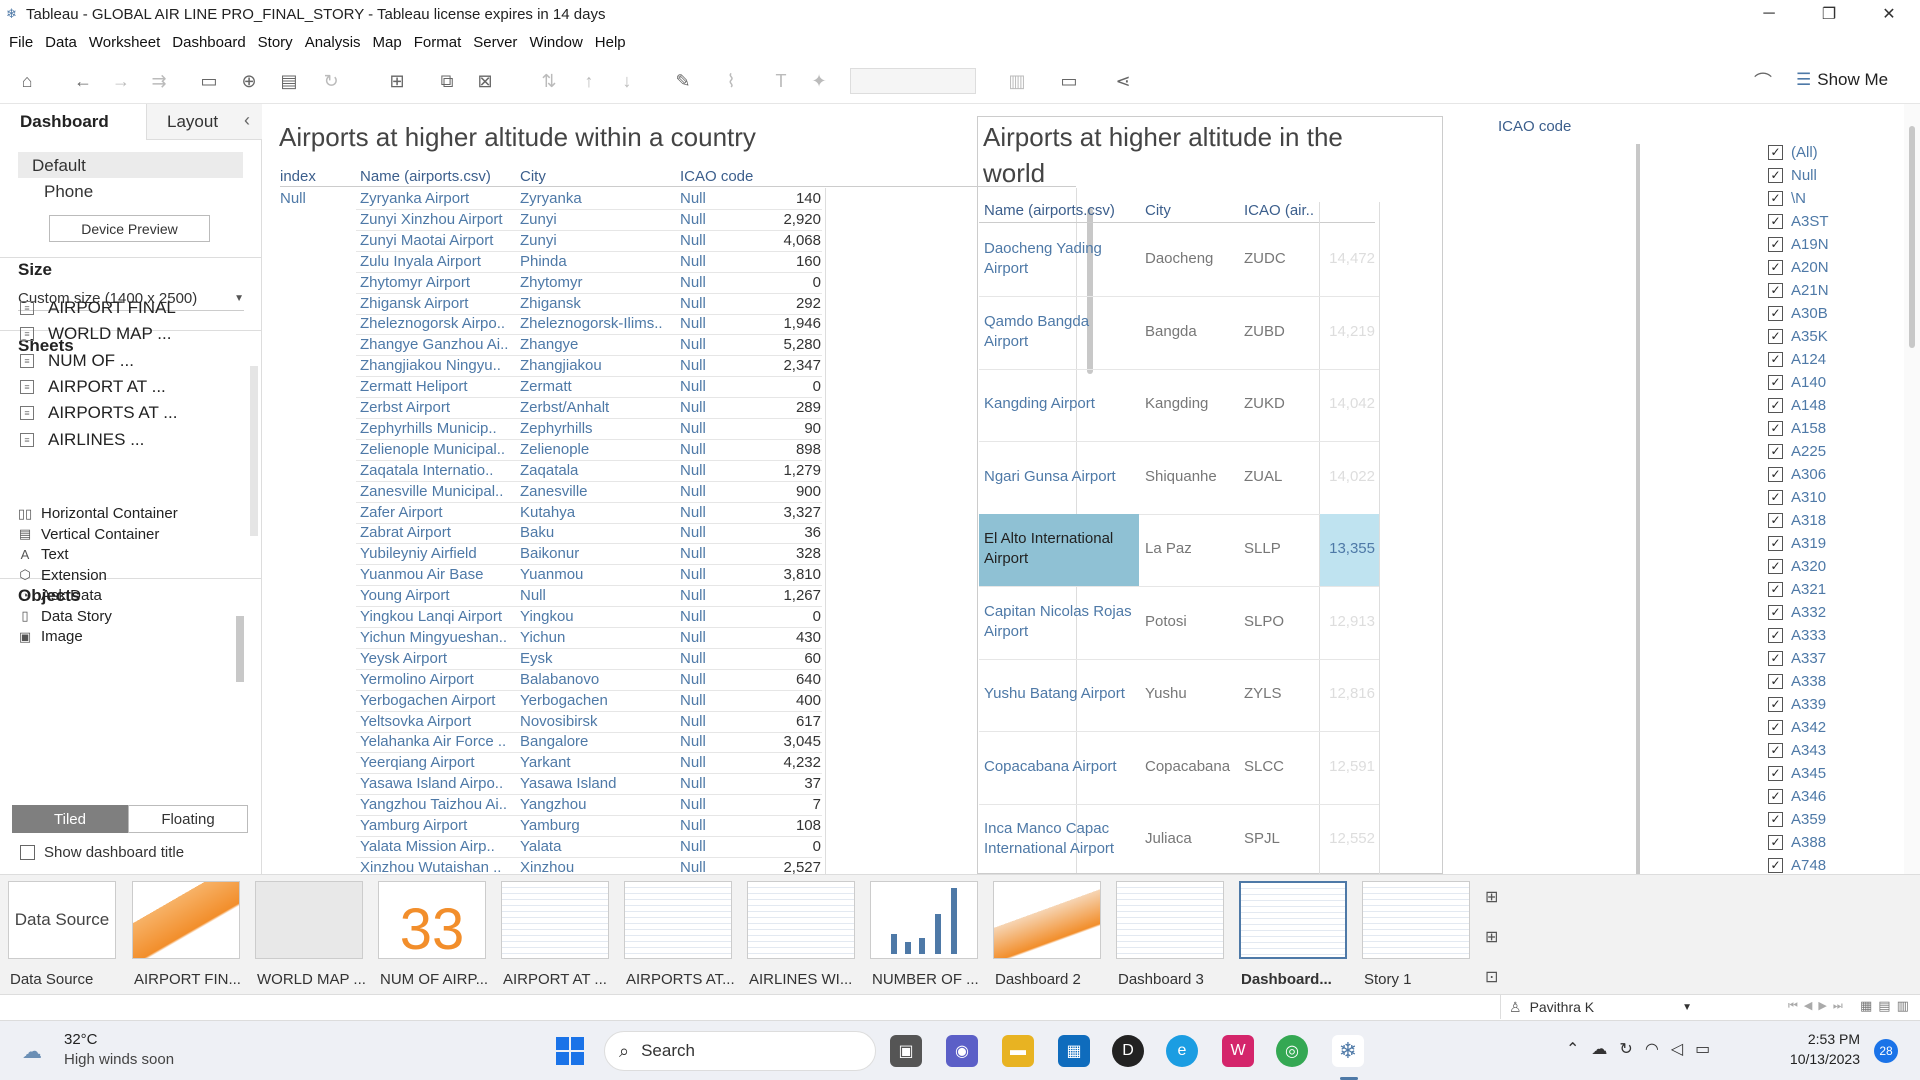 The height and width of the screenshot is (1080, 1920). I want to click on new-story-tab-icon: ⊡, so click(1491, 977).